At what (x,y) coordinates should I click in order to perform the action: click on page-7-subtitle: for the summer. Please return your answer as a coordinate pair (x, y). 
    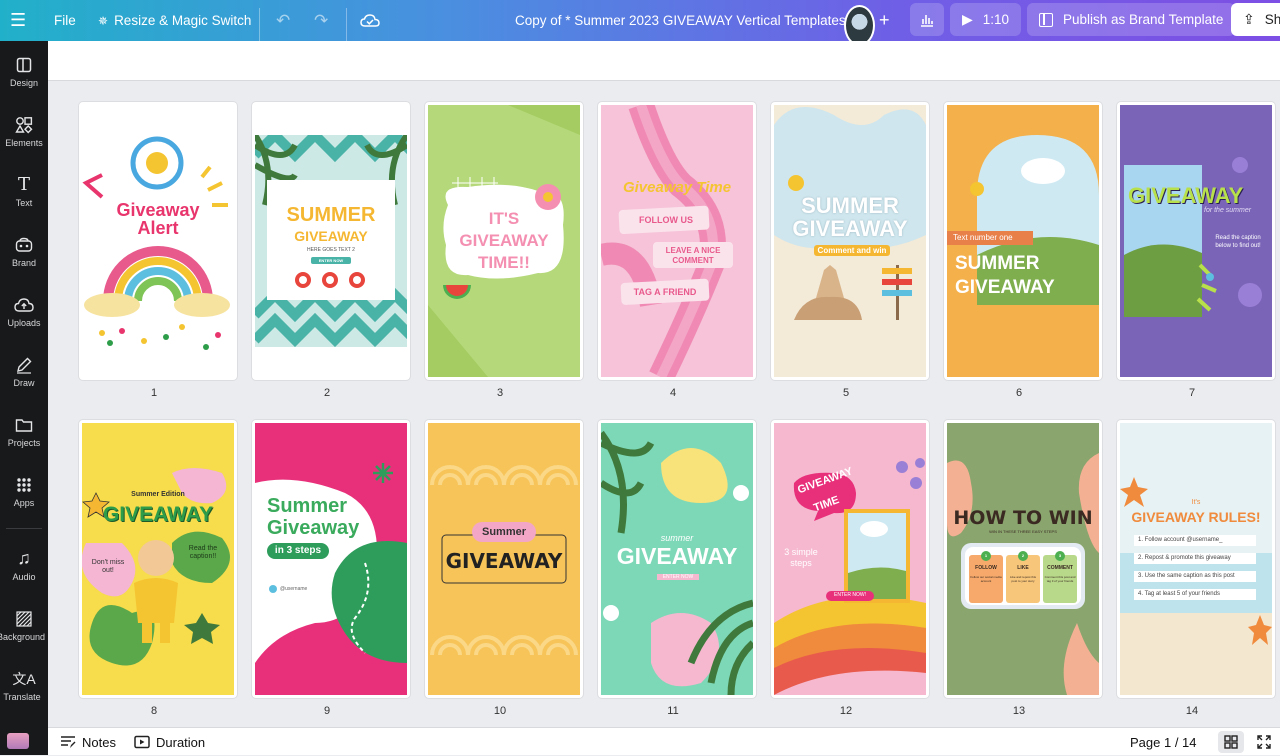
    Looking at the image, I should click on (1228, 210).